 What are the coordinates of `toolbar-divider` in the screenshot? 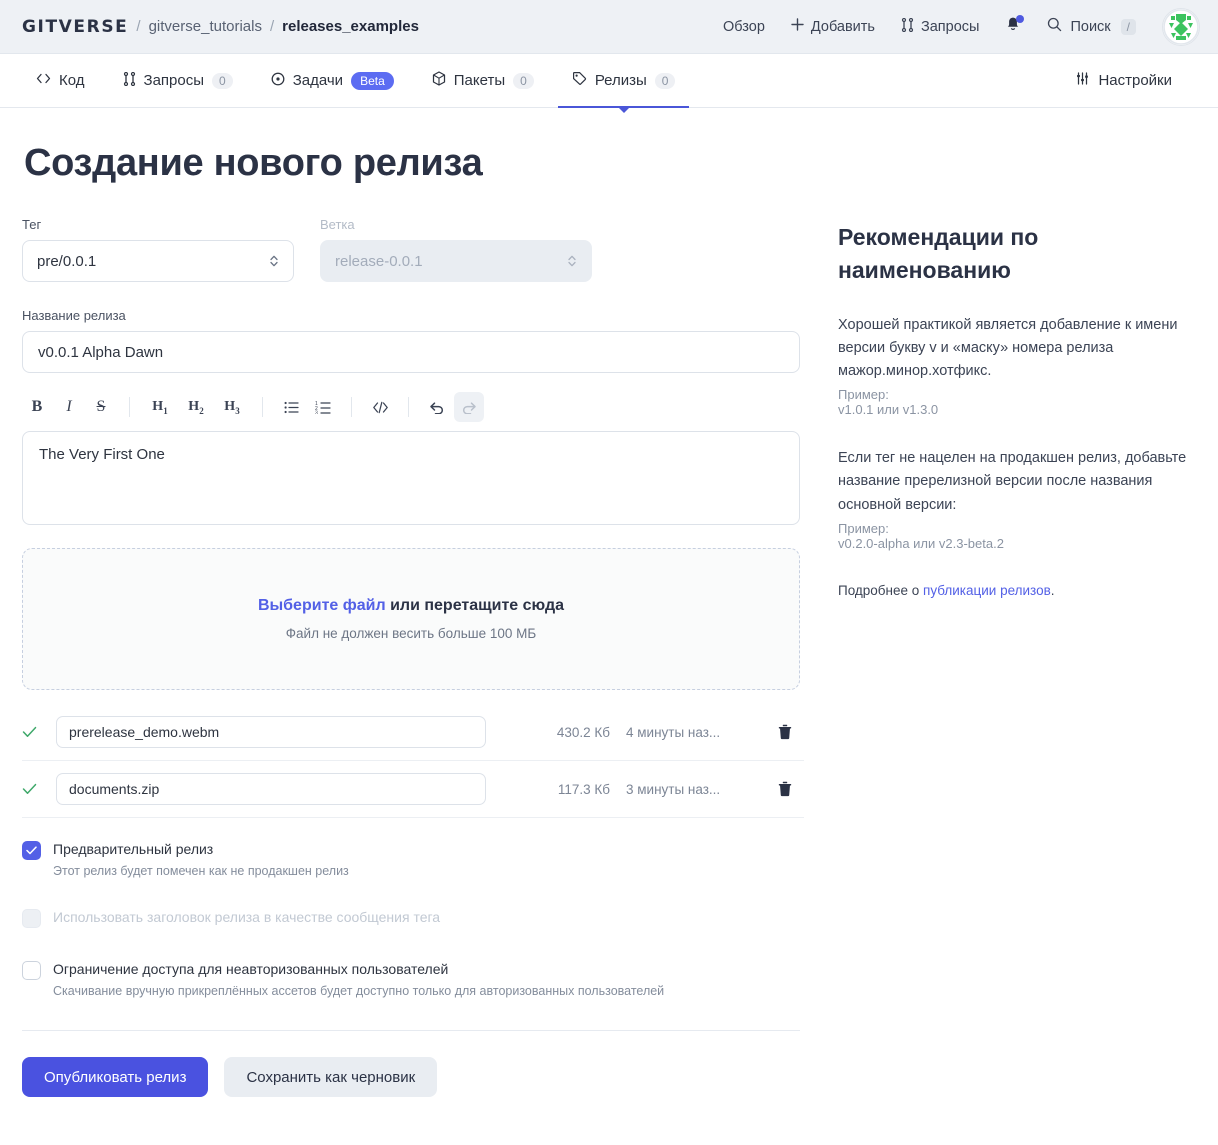 It's located at (129, 407).